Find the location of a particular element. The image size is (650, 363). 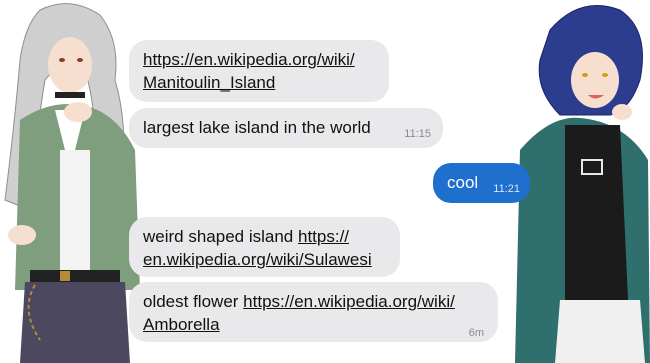

message-text: cool is located at coordinates (463, 182).